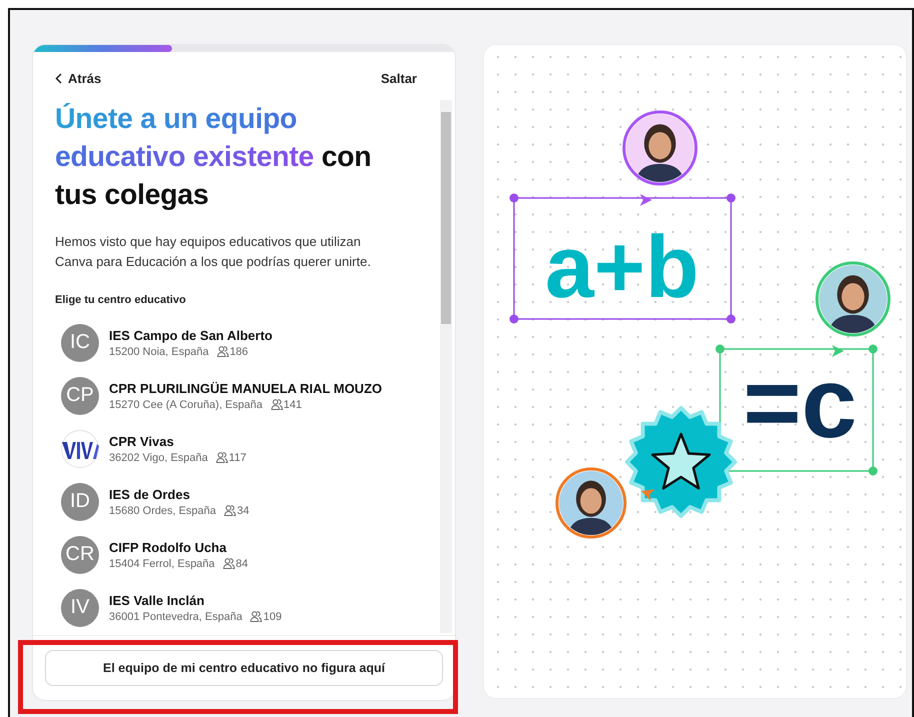 The height and width of the screenshot is (717, 914). I want to click on school-avatar: IV, so click(80, 607).